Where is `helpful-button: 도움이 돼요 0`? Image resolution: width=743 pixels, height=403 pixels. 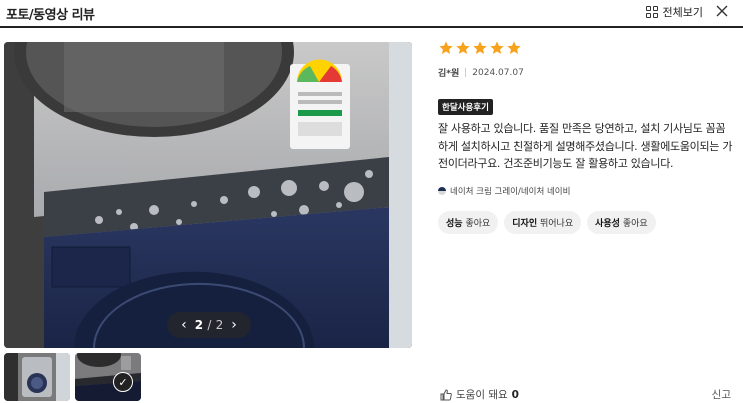 helpful-button: 도움이 돼요 0 is located at coordinates (479, 394).